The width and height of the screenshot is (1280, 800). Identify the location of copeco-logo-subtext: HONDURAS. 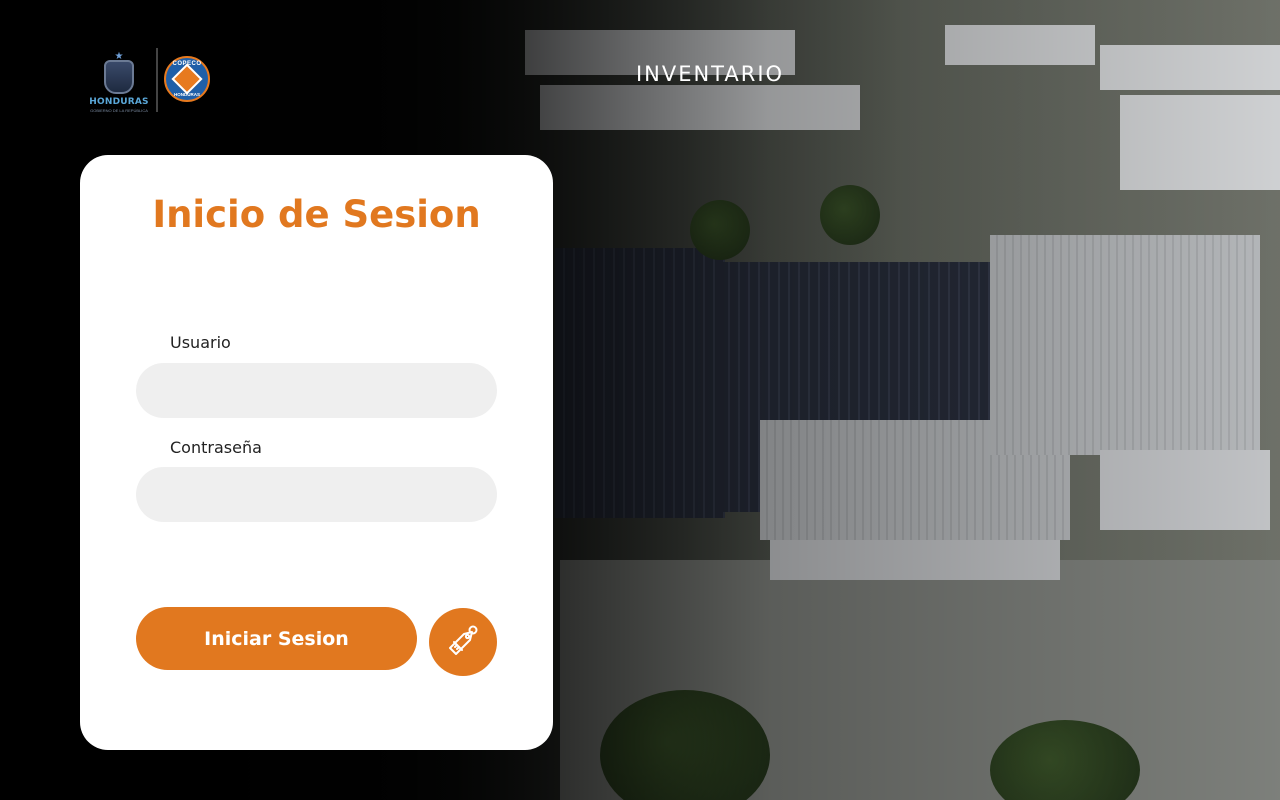
(186, 94).